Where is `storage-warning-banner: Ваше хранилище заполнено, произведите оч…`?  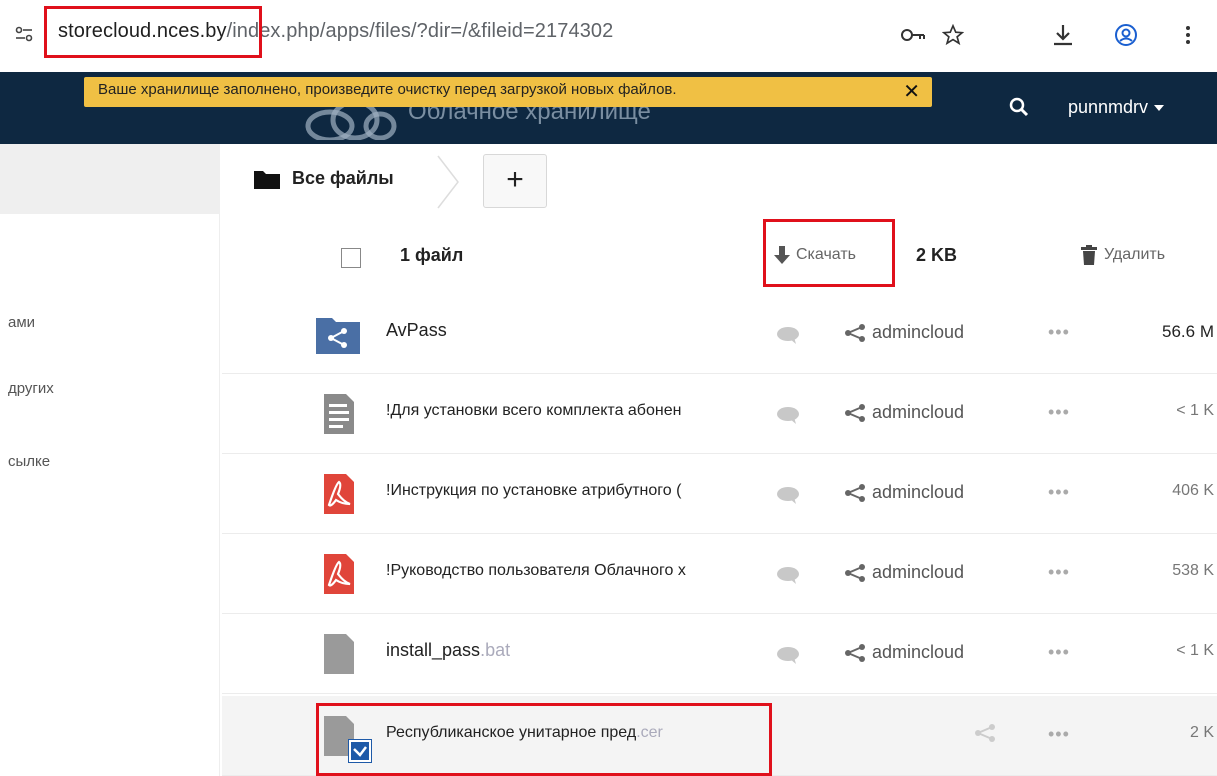 storage-warning-banner: Ваше хранилище заполнено, произведите оч… is located at coordinates (508, 92).